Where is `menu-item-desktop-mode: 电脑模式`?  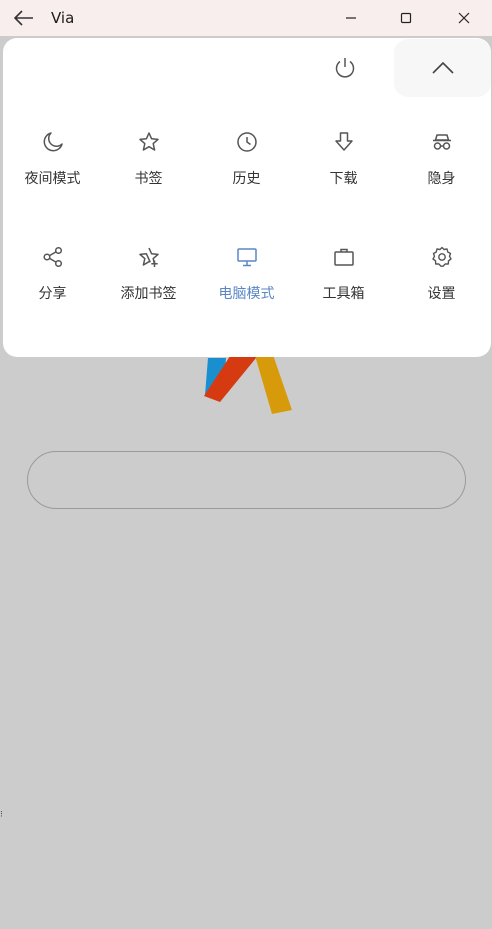
menu-item-desktop-mode: 电脑模式 is located at coordinates (246, 289).